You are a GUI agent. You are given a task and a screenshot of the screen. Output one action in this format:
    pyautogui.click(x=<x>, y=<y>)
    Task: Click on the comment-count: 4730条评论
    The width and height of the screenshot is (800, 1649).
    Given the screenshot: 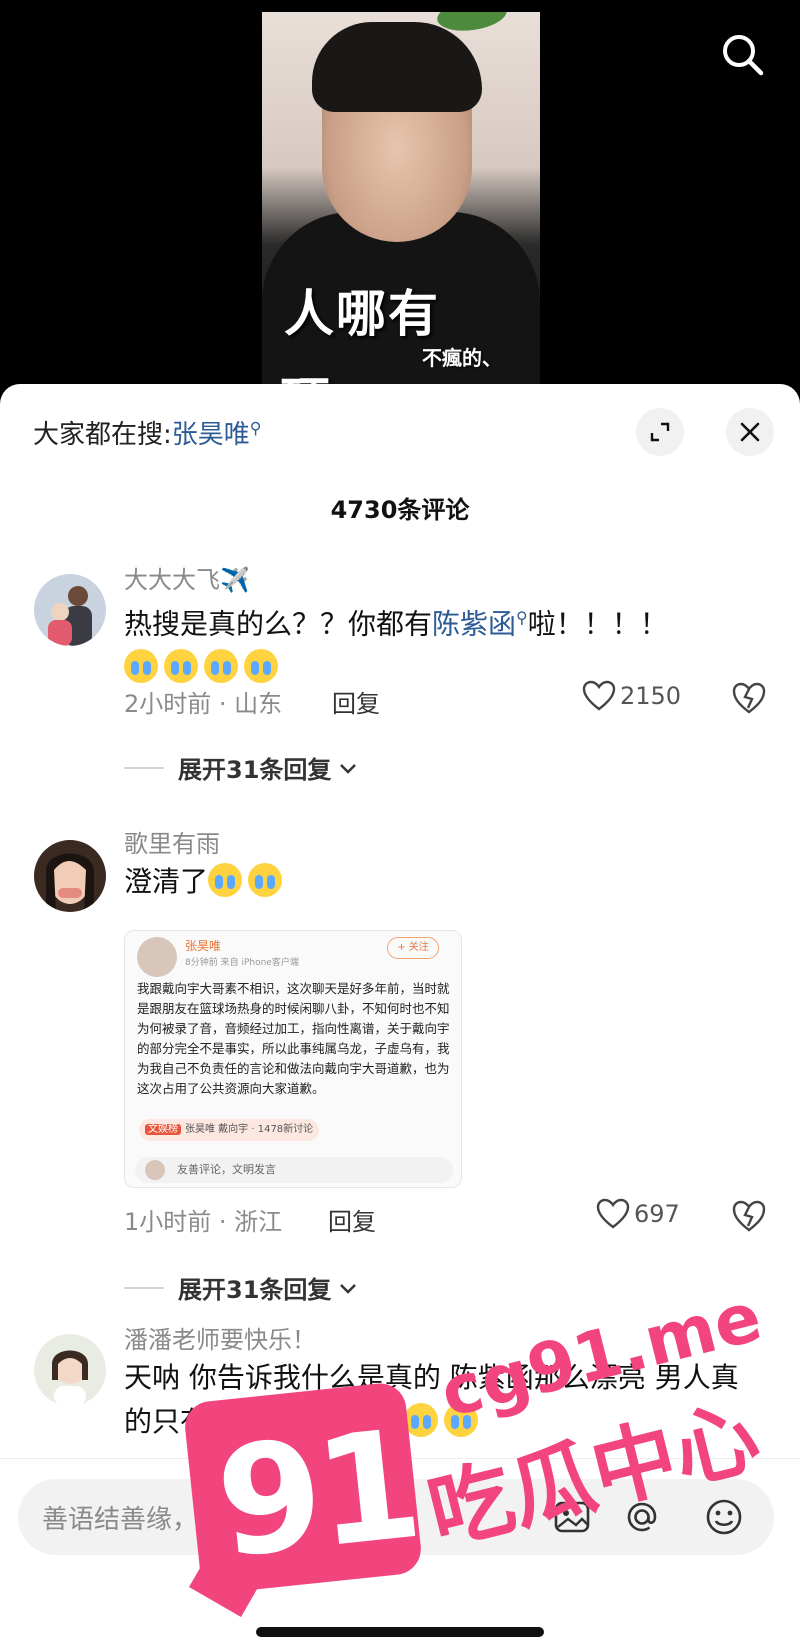 What is the action you would take?
    pyautogui.click(x=400, y=510)
    